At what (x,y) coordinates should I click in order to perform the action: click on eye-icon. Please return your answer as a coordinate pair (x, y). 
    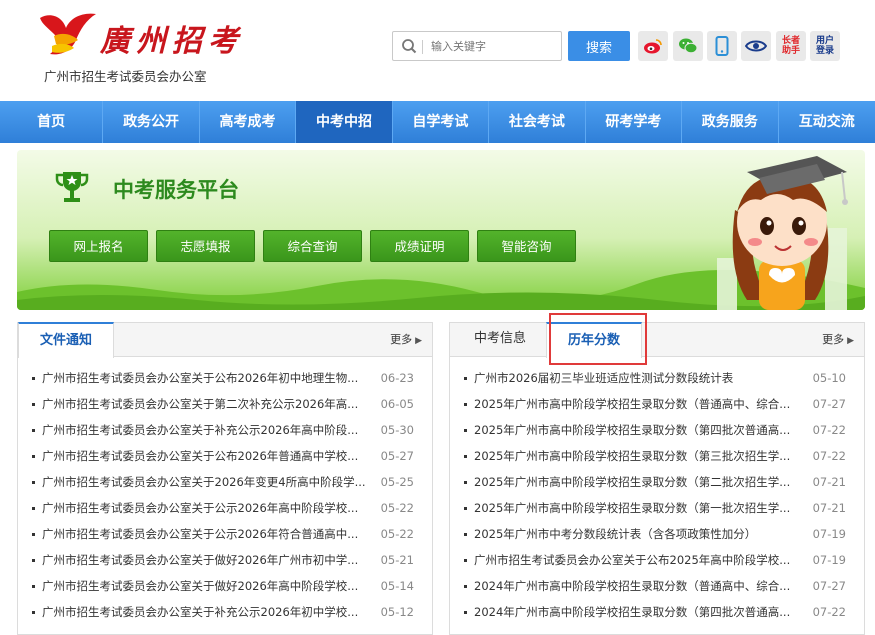
    Looking at the image, I should click on (756, 46).